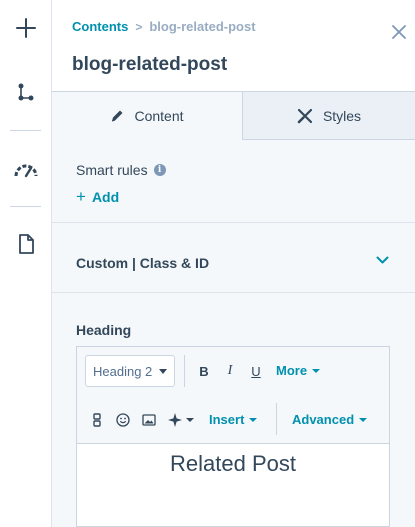 The image size is (415, 527). What do you see at coordinates (117, 116) in the screenshot?
I see `pencil-icon` at bounding box center [117, 116].